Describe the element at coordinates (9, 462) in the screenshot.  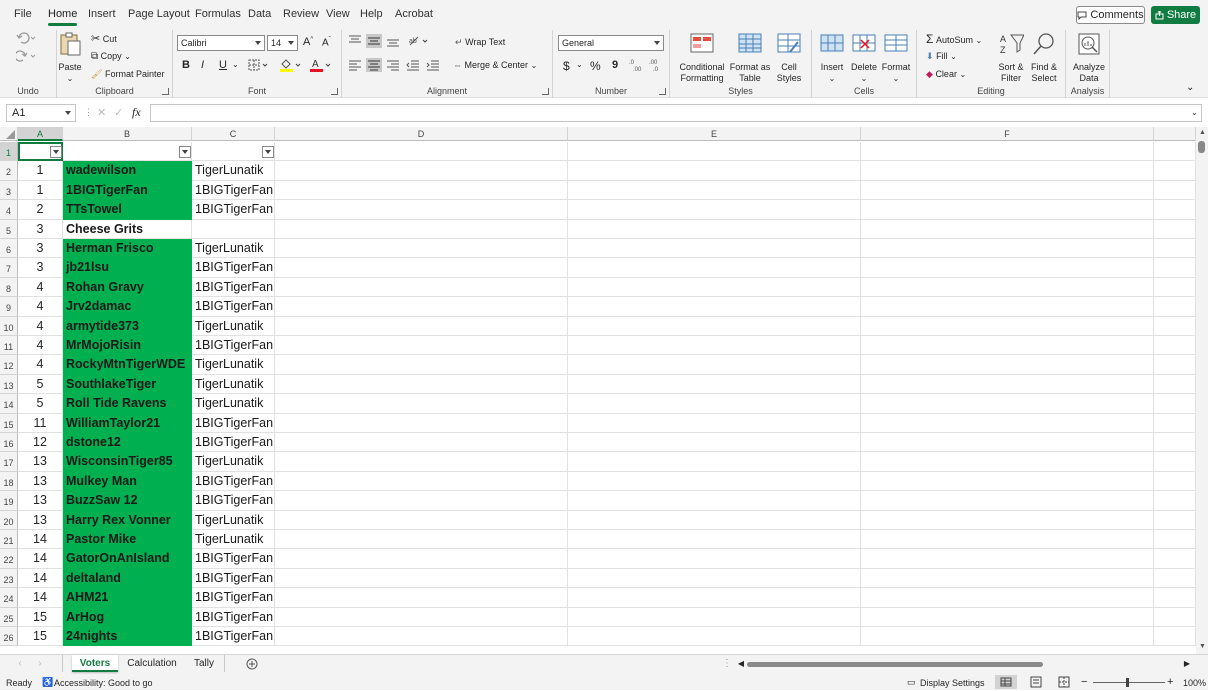
I see `row-header: 17` at that location.